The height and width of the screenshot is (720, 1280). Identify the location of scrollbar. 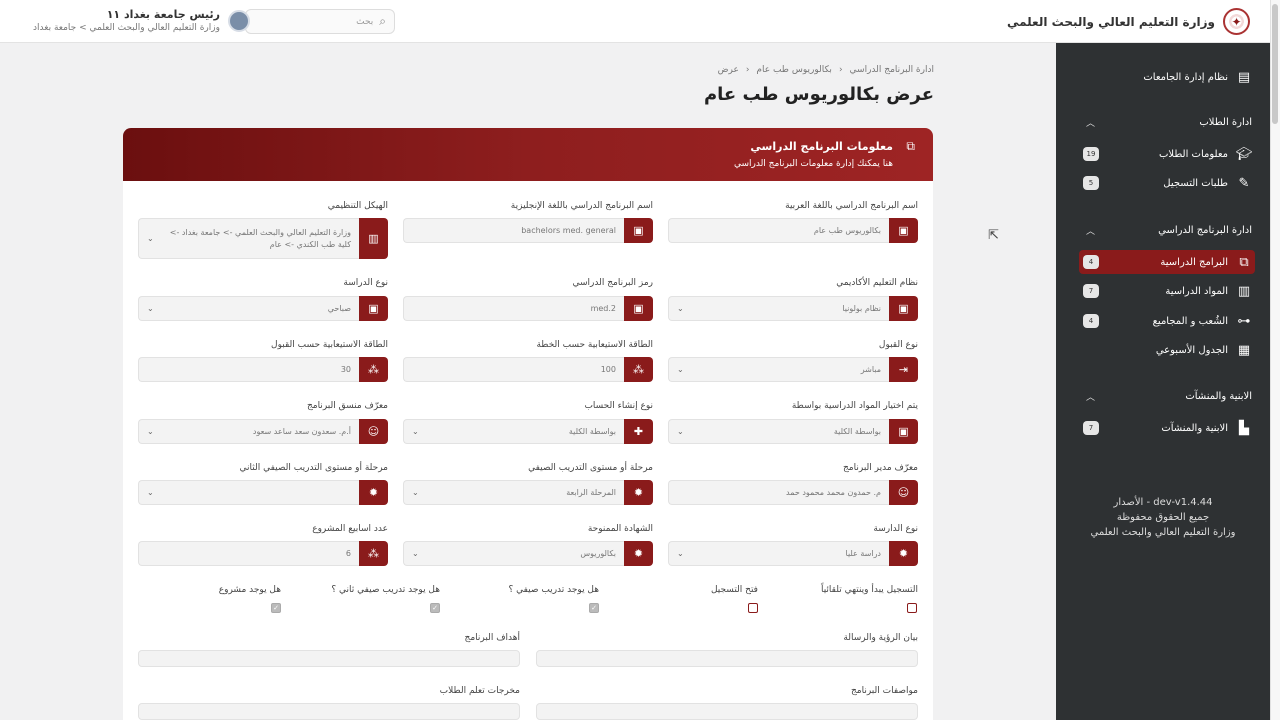
(1275, 360).